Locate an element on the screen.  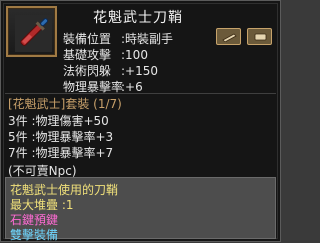
tag-sheath-box is located at coordinates (228, 36).